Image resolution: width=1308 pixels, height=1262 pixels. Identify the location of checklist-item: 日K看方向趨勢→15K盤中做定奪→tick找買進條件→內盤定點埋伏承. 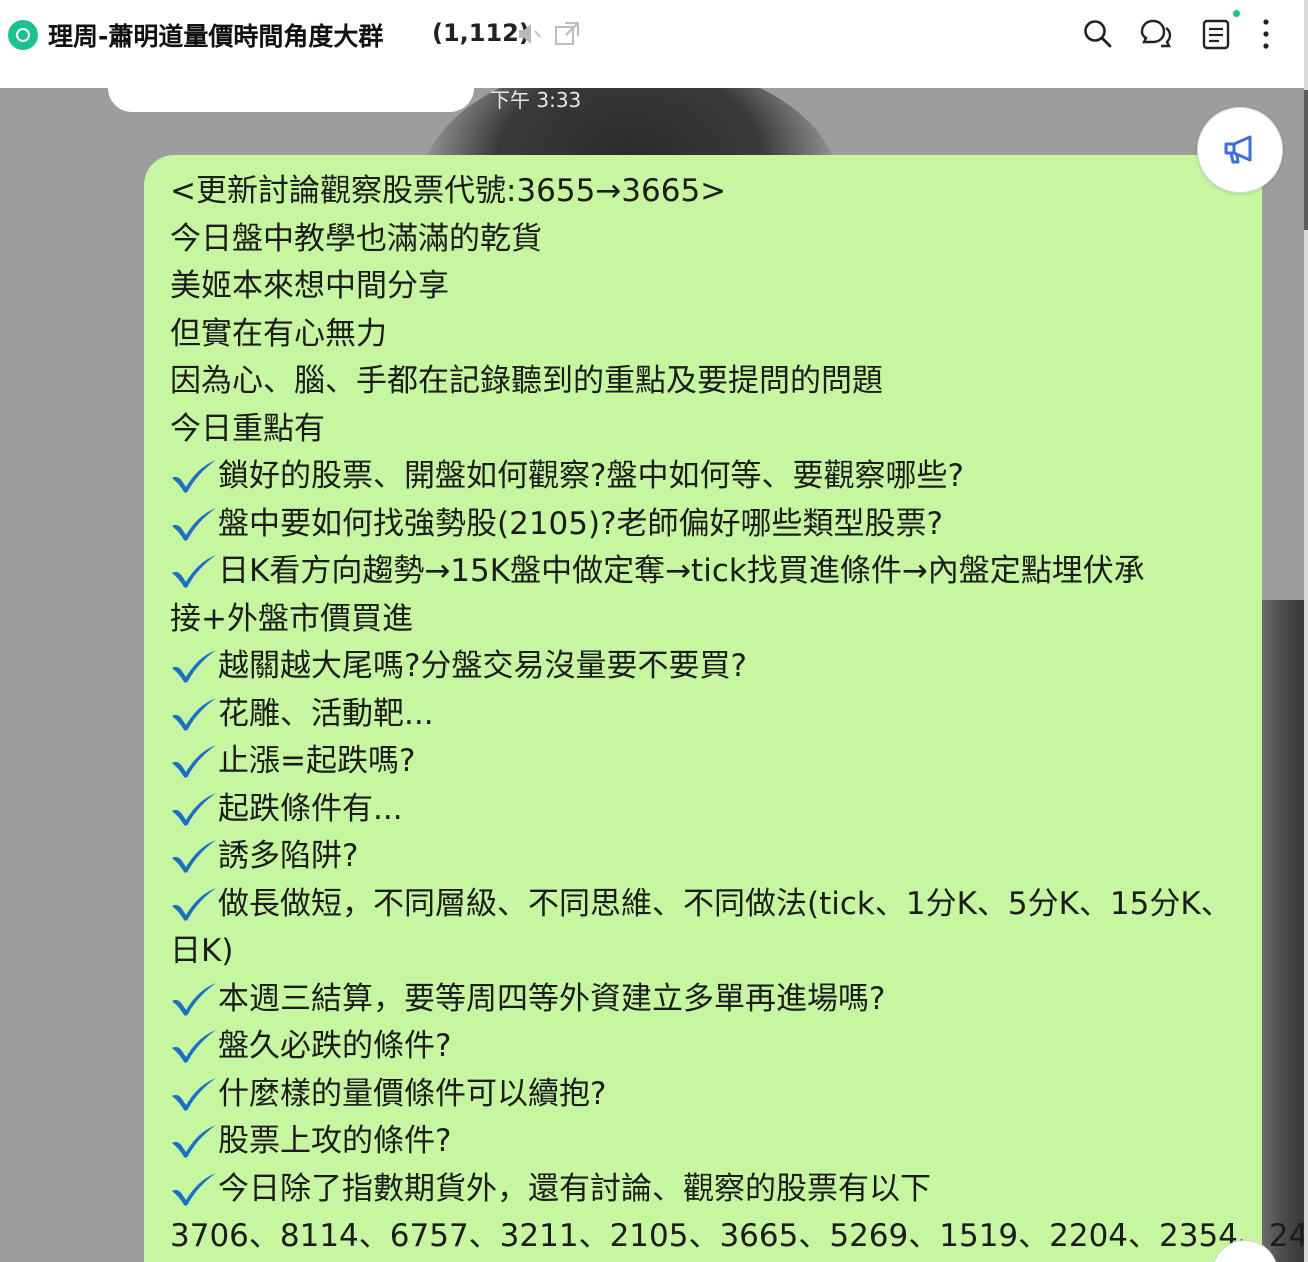
(710, 572).